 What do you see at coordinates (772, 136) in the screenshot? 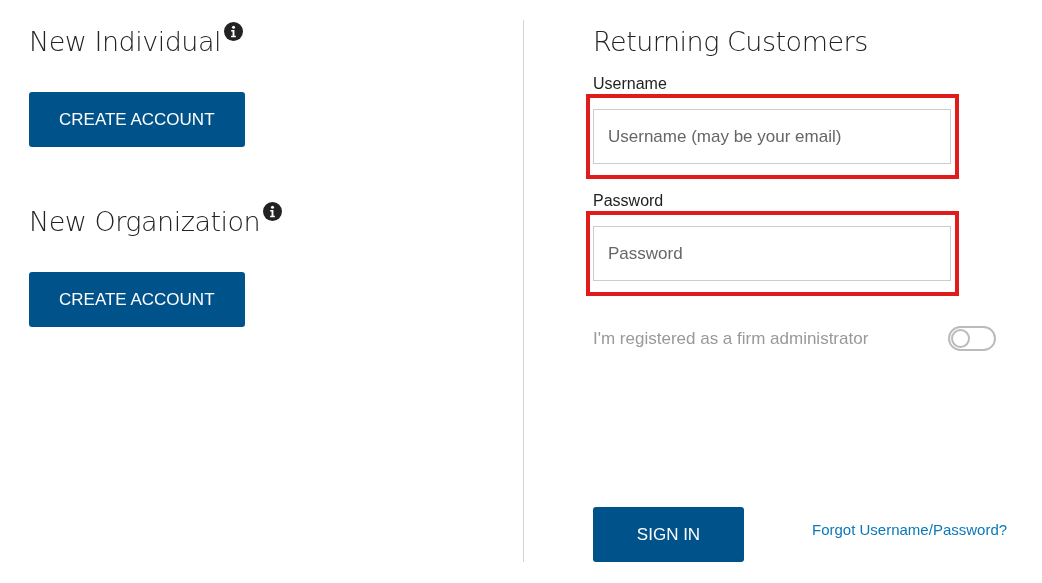
I see `input-field: Username (may be your email)` at bounding box center [772, 136].